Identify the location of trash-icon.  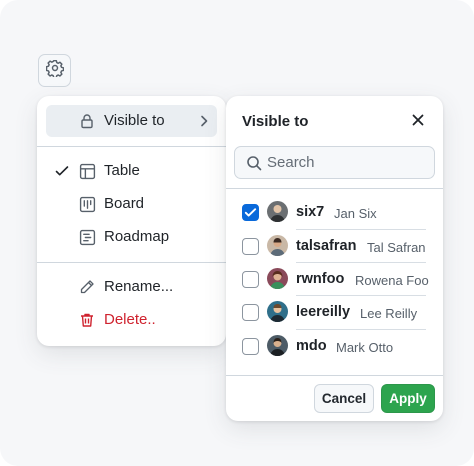
(87, 322).